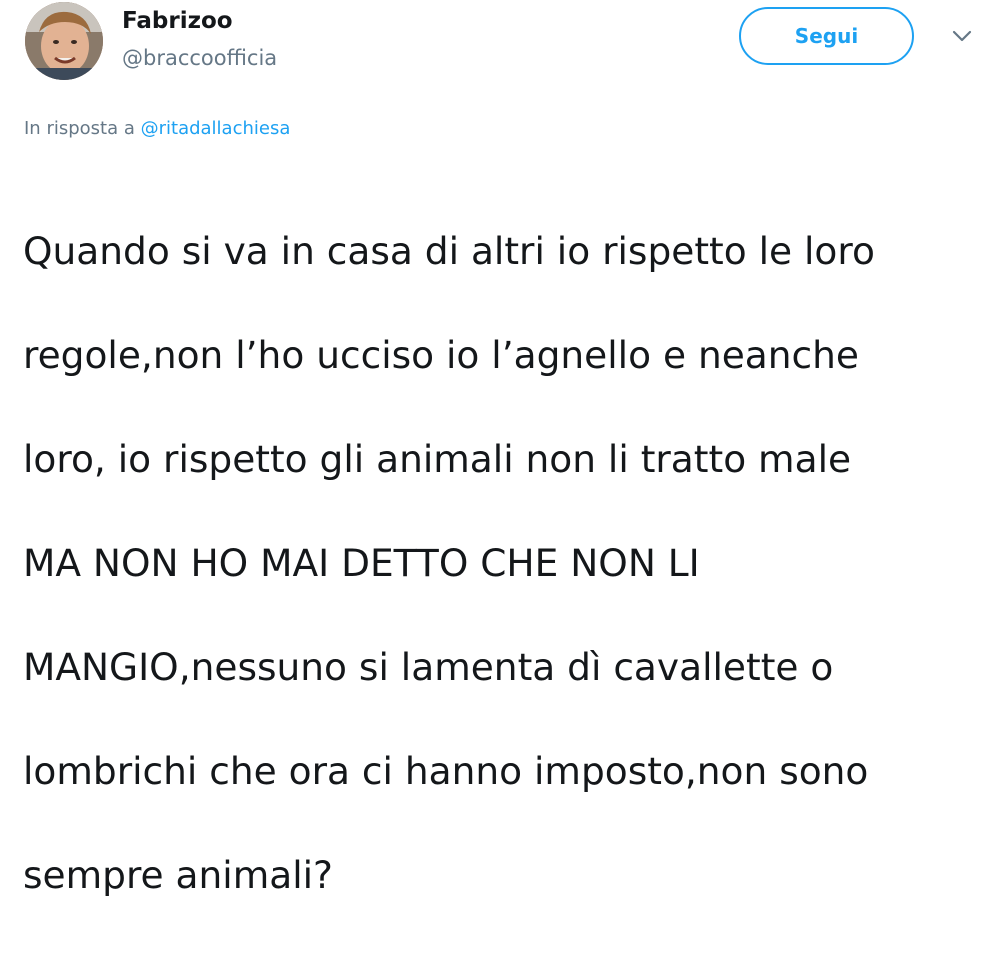 This screenshot has height=953, width=1000. Describe the element at coordinates (361, 563) in the screenshot. I see `tweet-line: MA NON HO MAI DETTO CHE NON LI` at that location.